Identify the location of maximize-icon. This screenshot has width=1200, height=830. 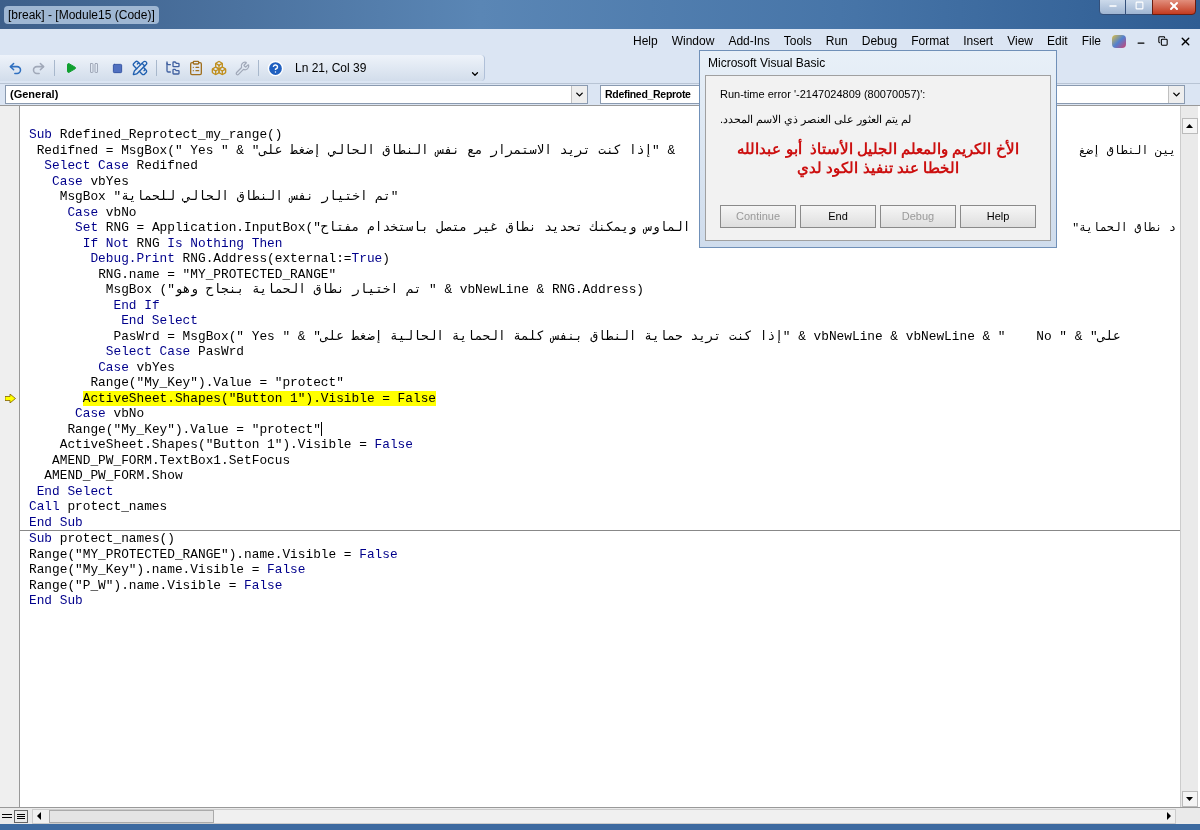
(1139, 5).